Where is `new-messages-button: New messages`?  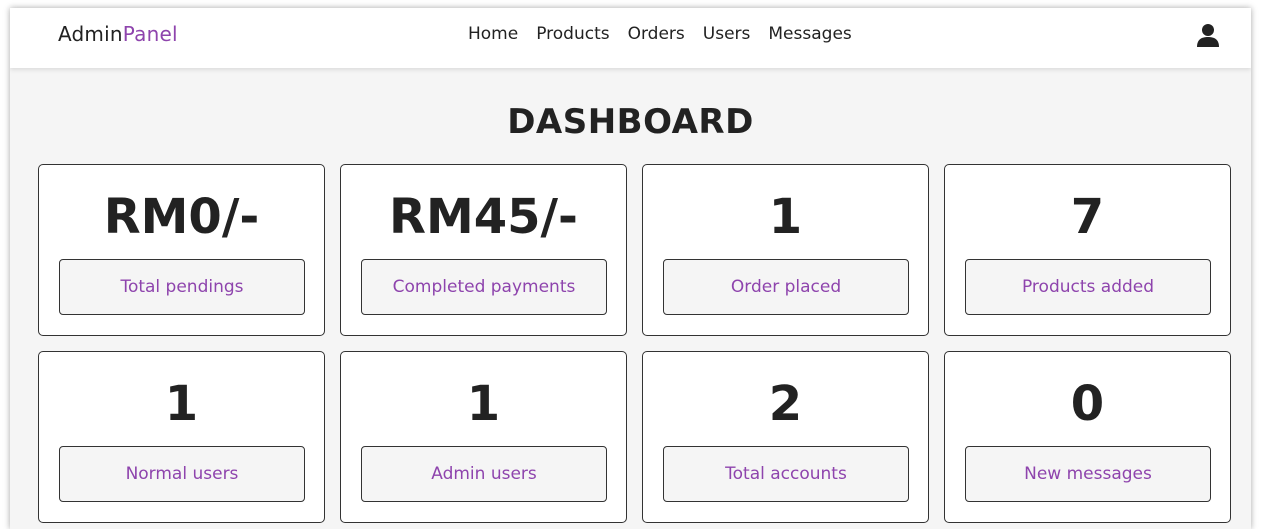 new-messages-button: New messages is located at coordinates (1088, 474).